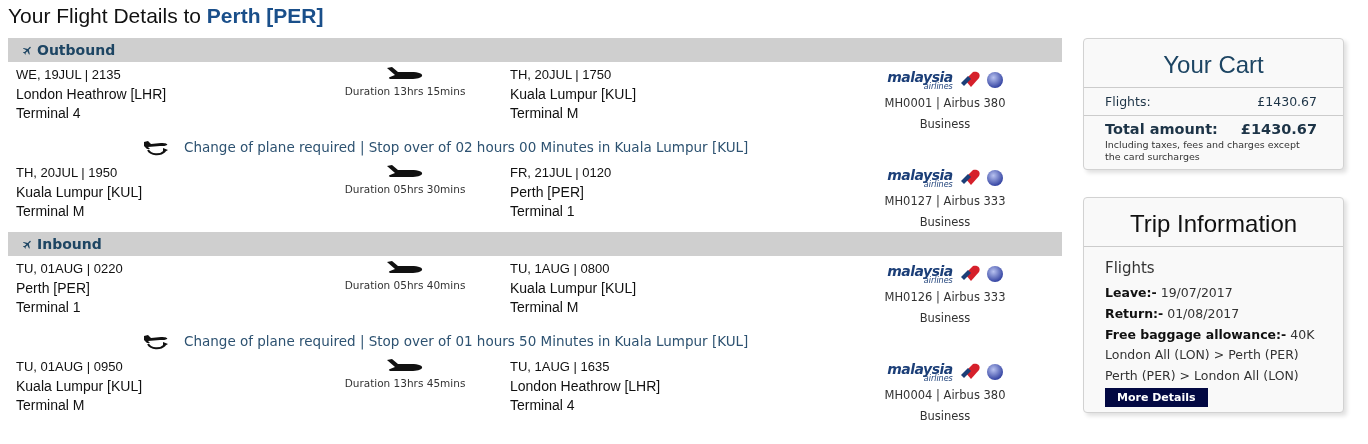  Describe the element at coordinates (945, 103) in the screenshot. I see `flight-number: MH0001 | Airbus 380` at that location.